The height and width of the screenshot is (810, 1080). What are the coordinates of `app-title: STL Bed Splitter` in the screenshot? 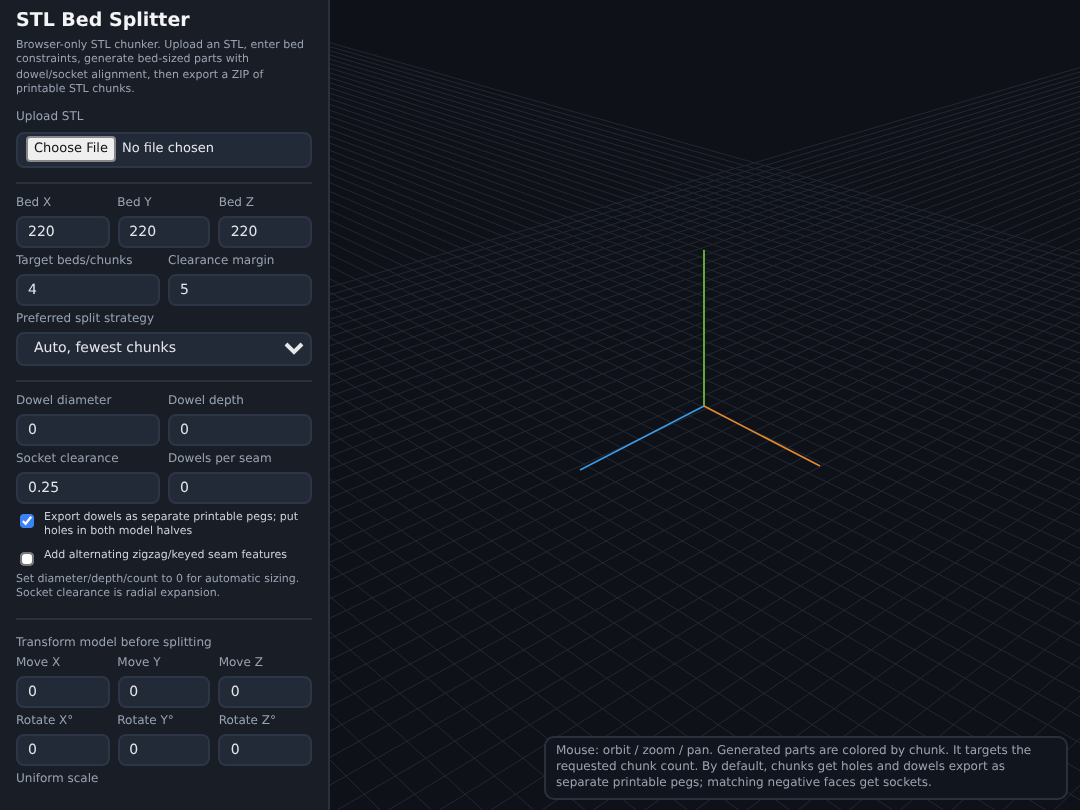 It's located at (104, 21).